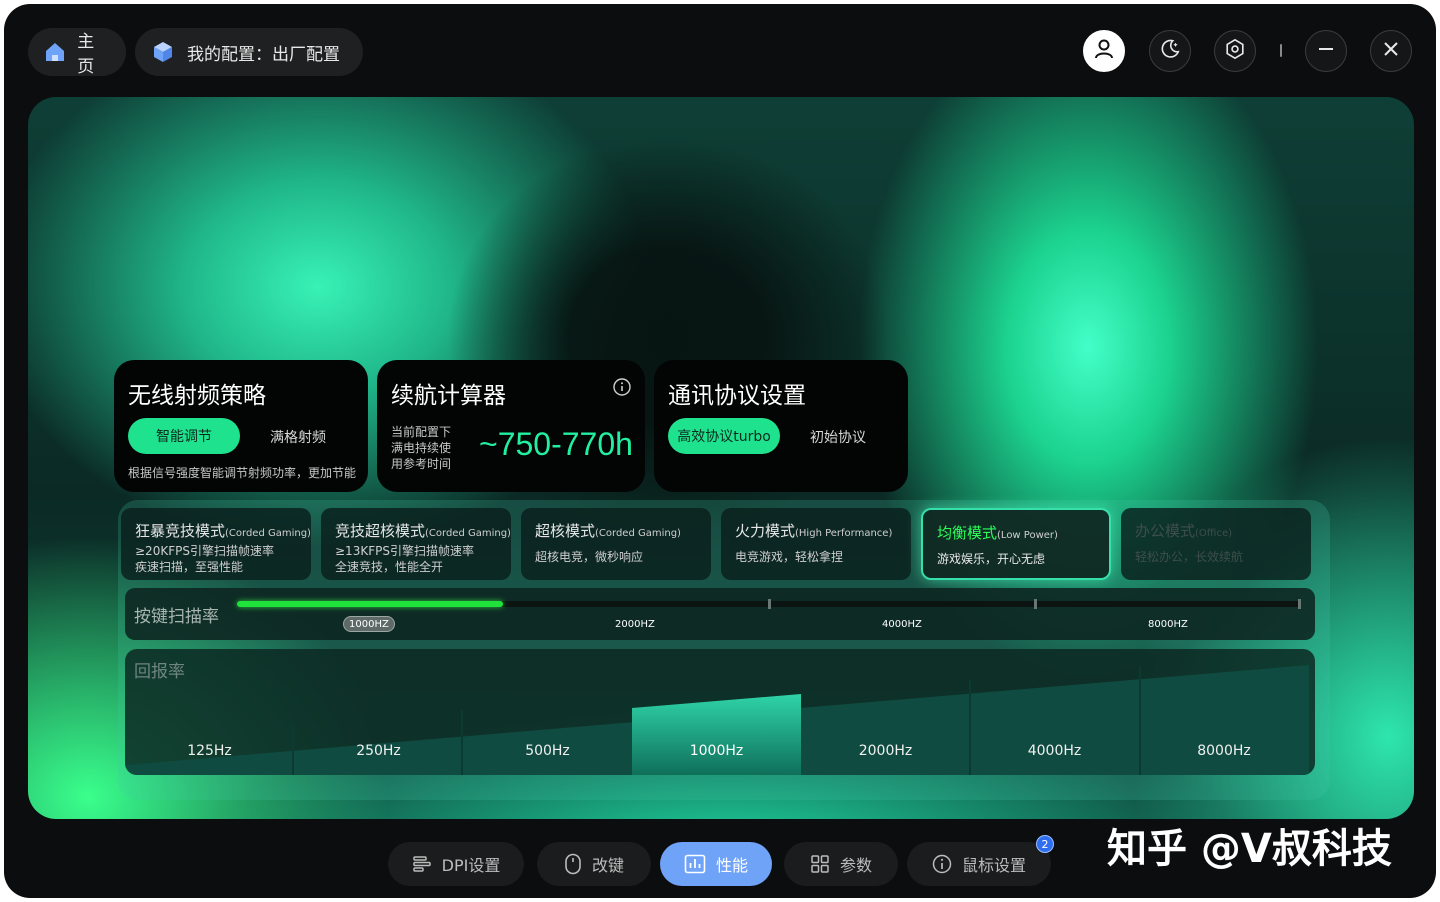 The width and height of the screenshot is (1440, 902). Describe the element at coordinates (298, 437) in the screenshot. I see `full-power-rf-option: 满格射频` at that location.